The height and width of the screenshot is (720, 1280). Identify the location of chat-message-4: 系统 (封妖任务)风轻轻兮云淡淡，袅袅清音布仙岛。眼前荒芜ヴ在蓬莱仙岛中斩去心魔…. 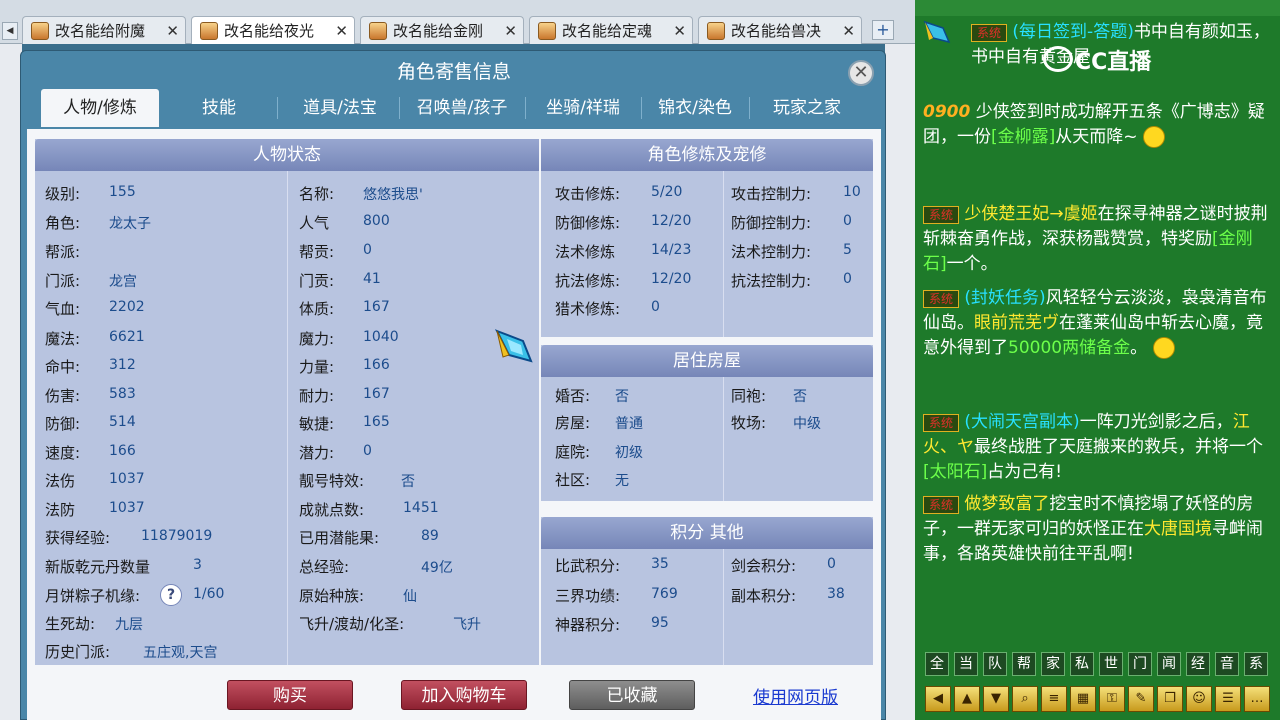
(1098, 323).